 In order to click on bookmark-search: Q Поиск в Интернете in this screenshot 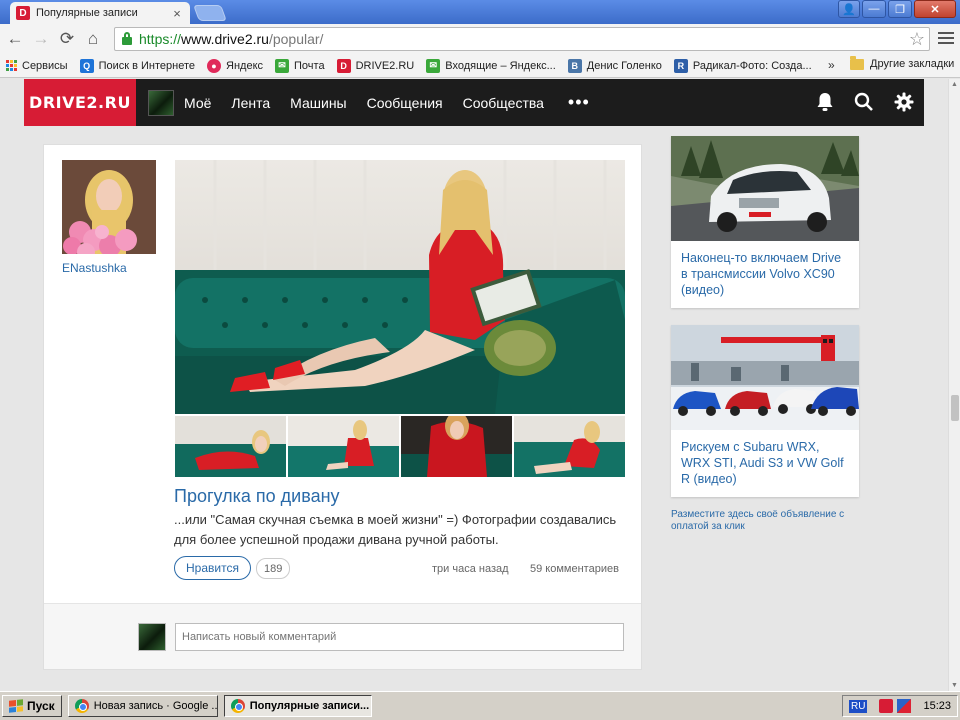, I will do `click(137, 65)`.